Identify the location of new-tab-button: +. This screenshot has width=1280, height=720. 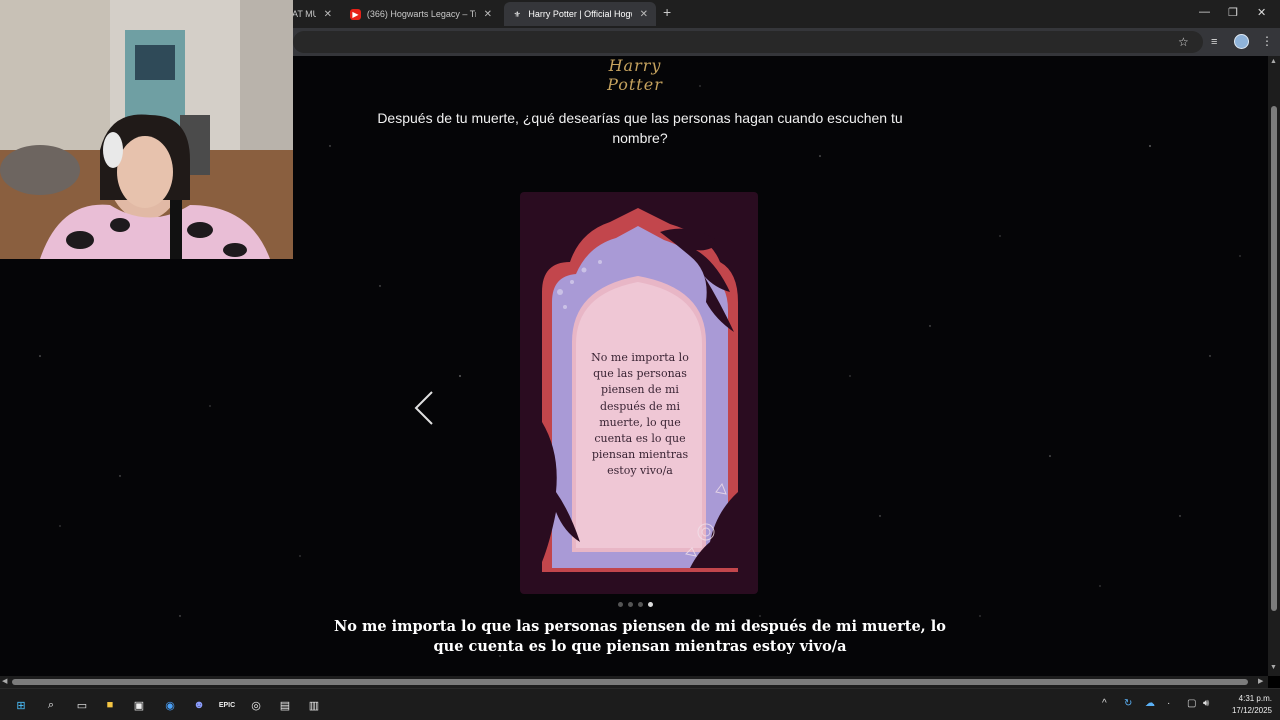
(667, 12).